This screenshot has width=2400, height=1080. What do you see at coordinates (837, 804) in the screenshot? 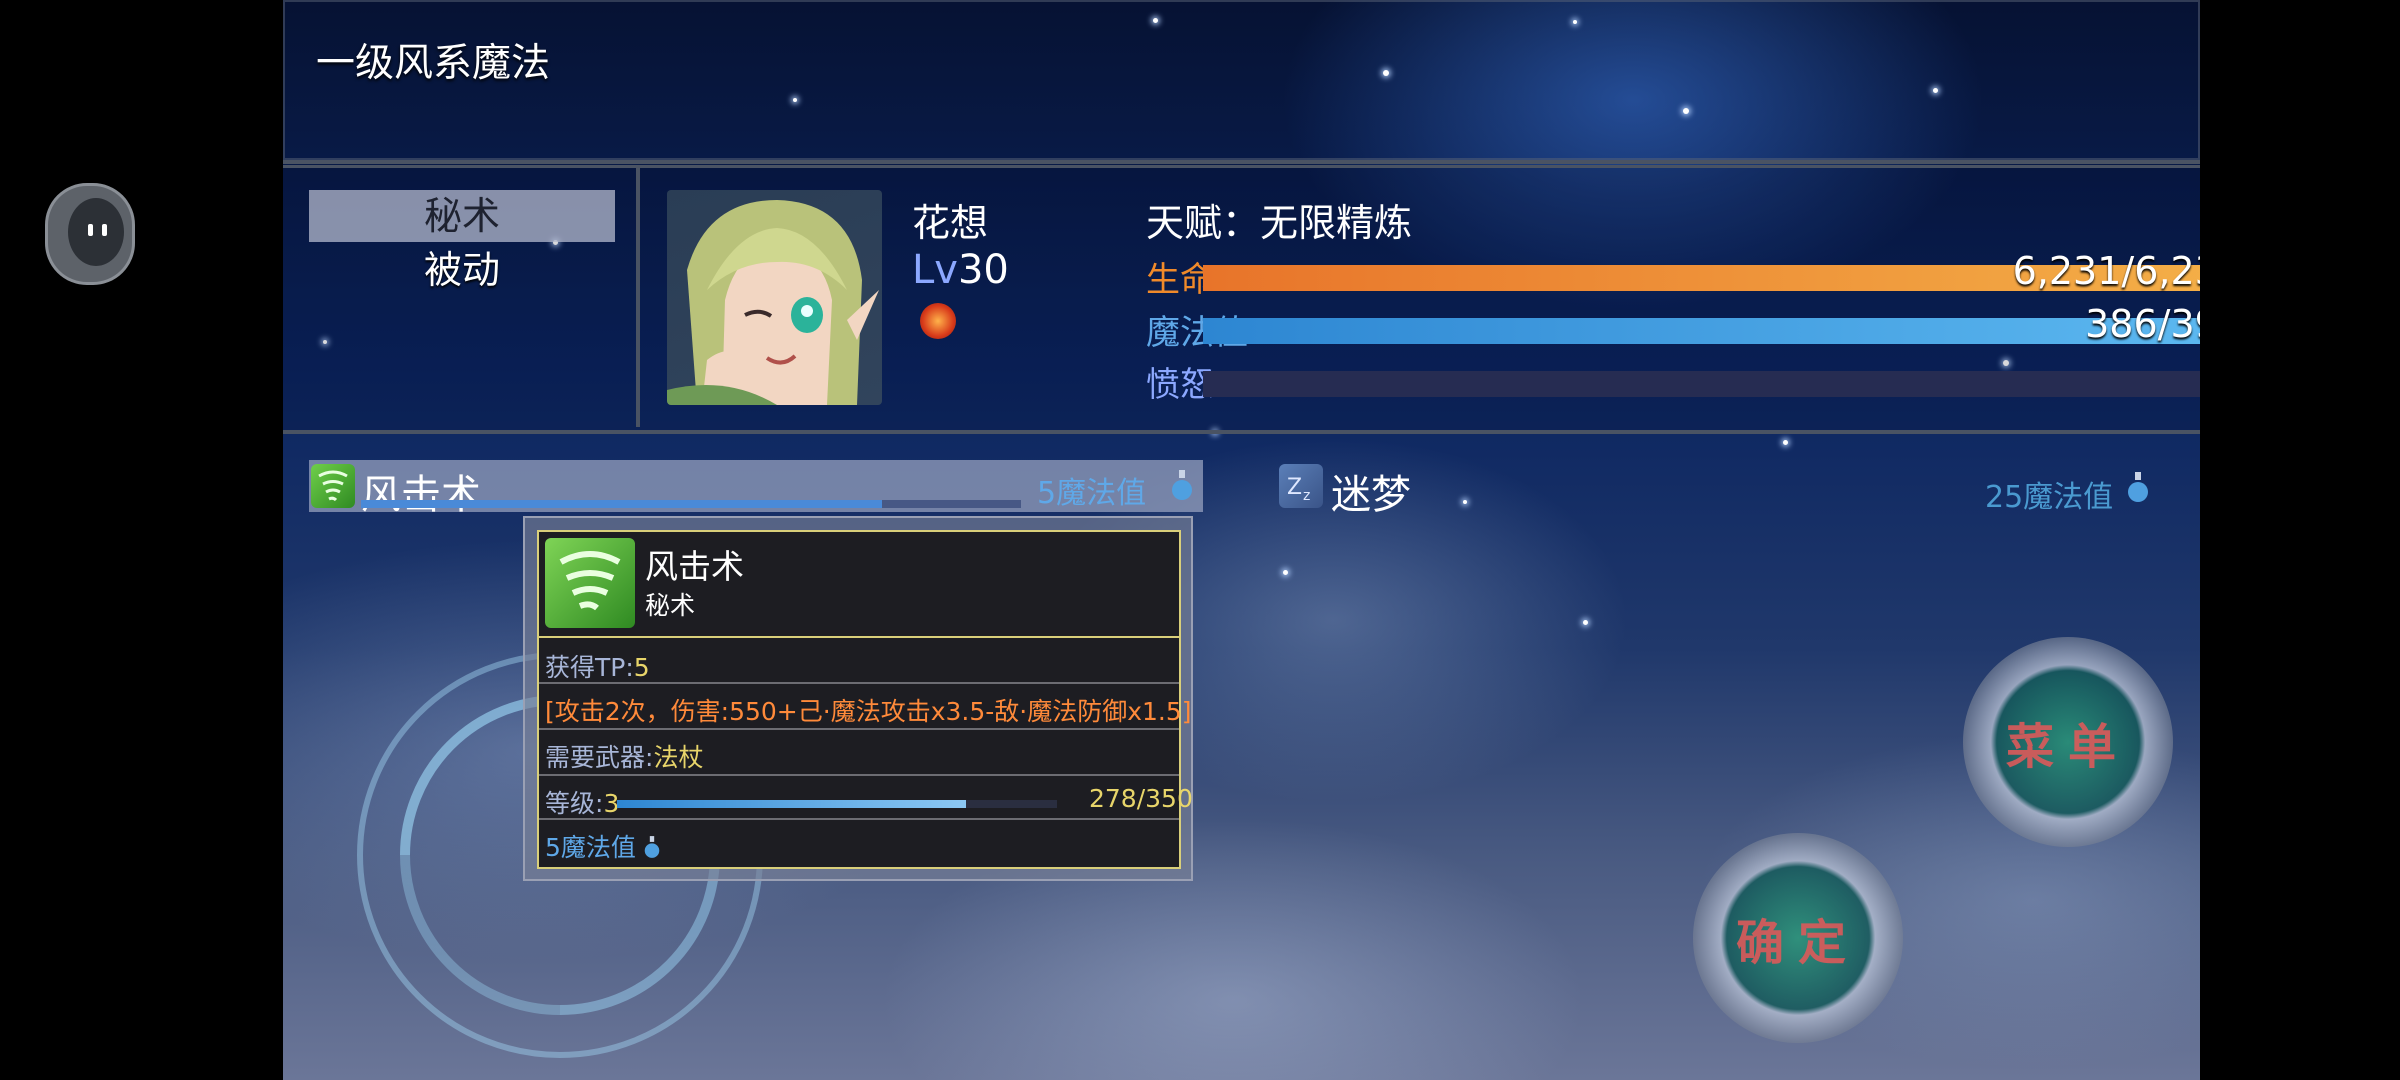
I see `tooltip-exp-bar` at bounding box center [837, 804].